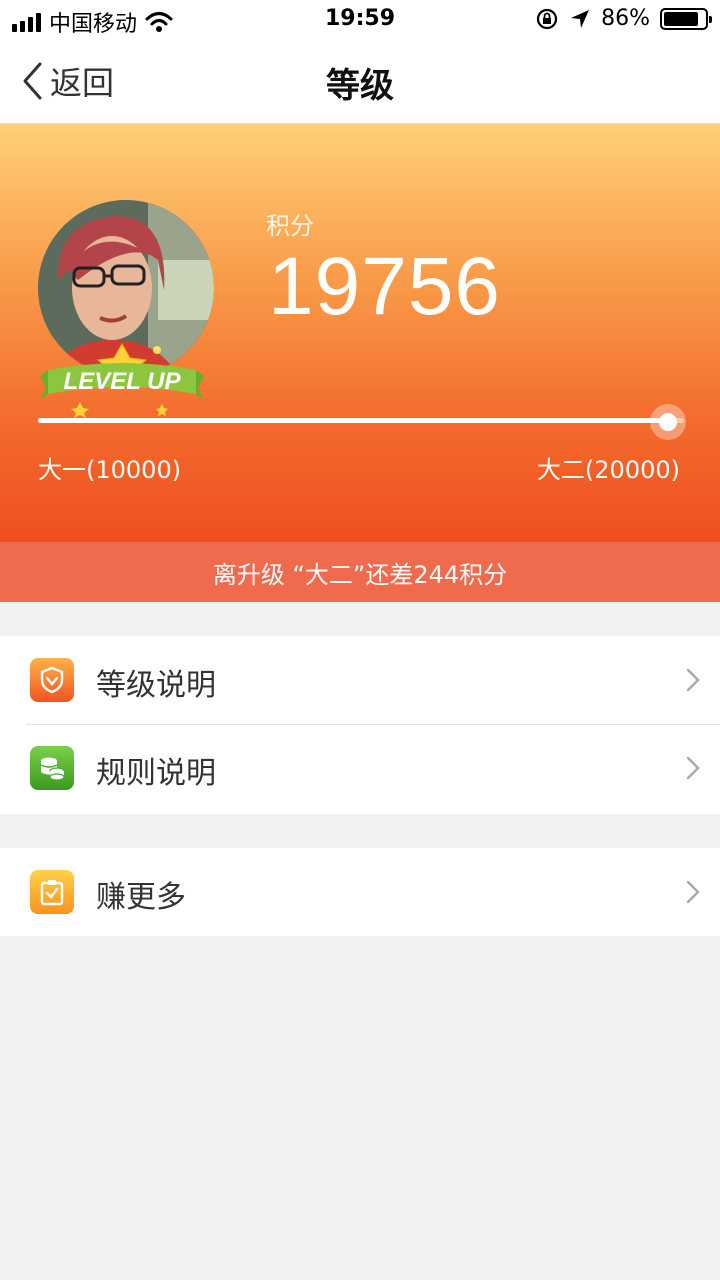  I want to click on menu-item-level-info: 等级说明, so click(360, 680).